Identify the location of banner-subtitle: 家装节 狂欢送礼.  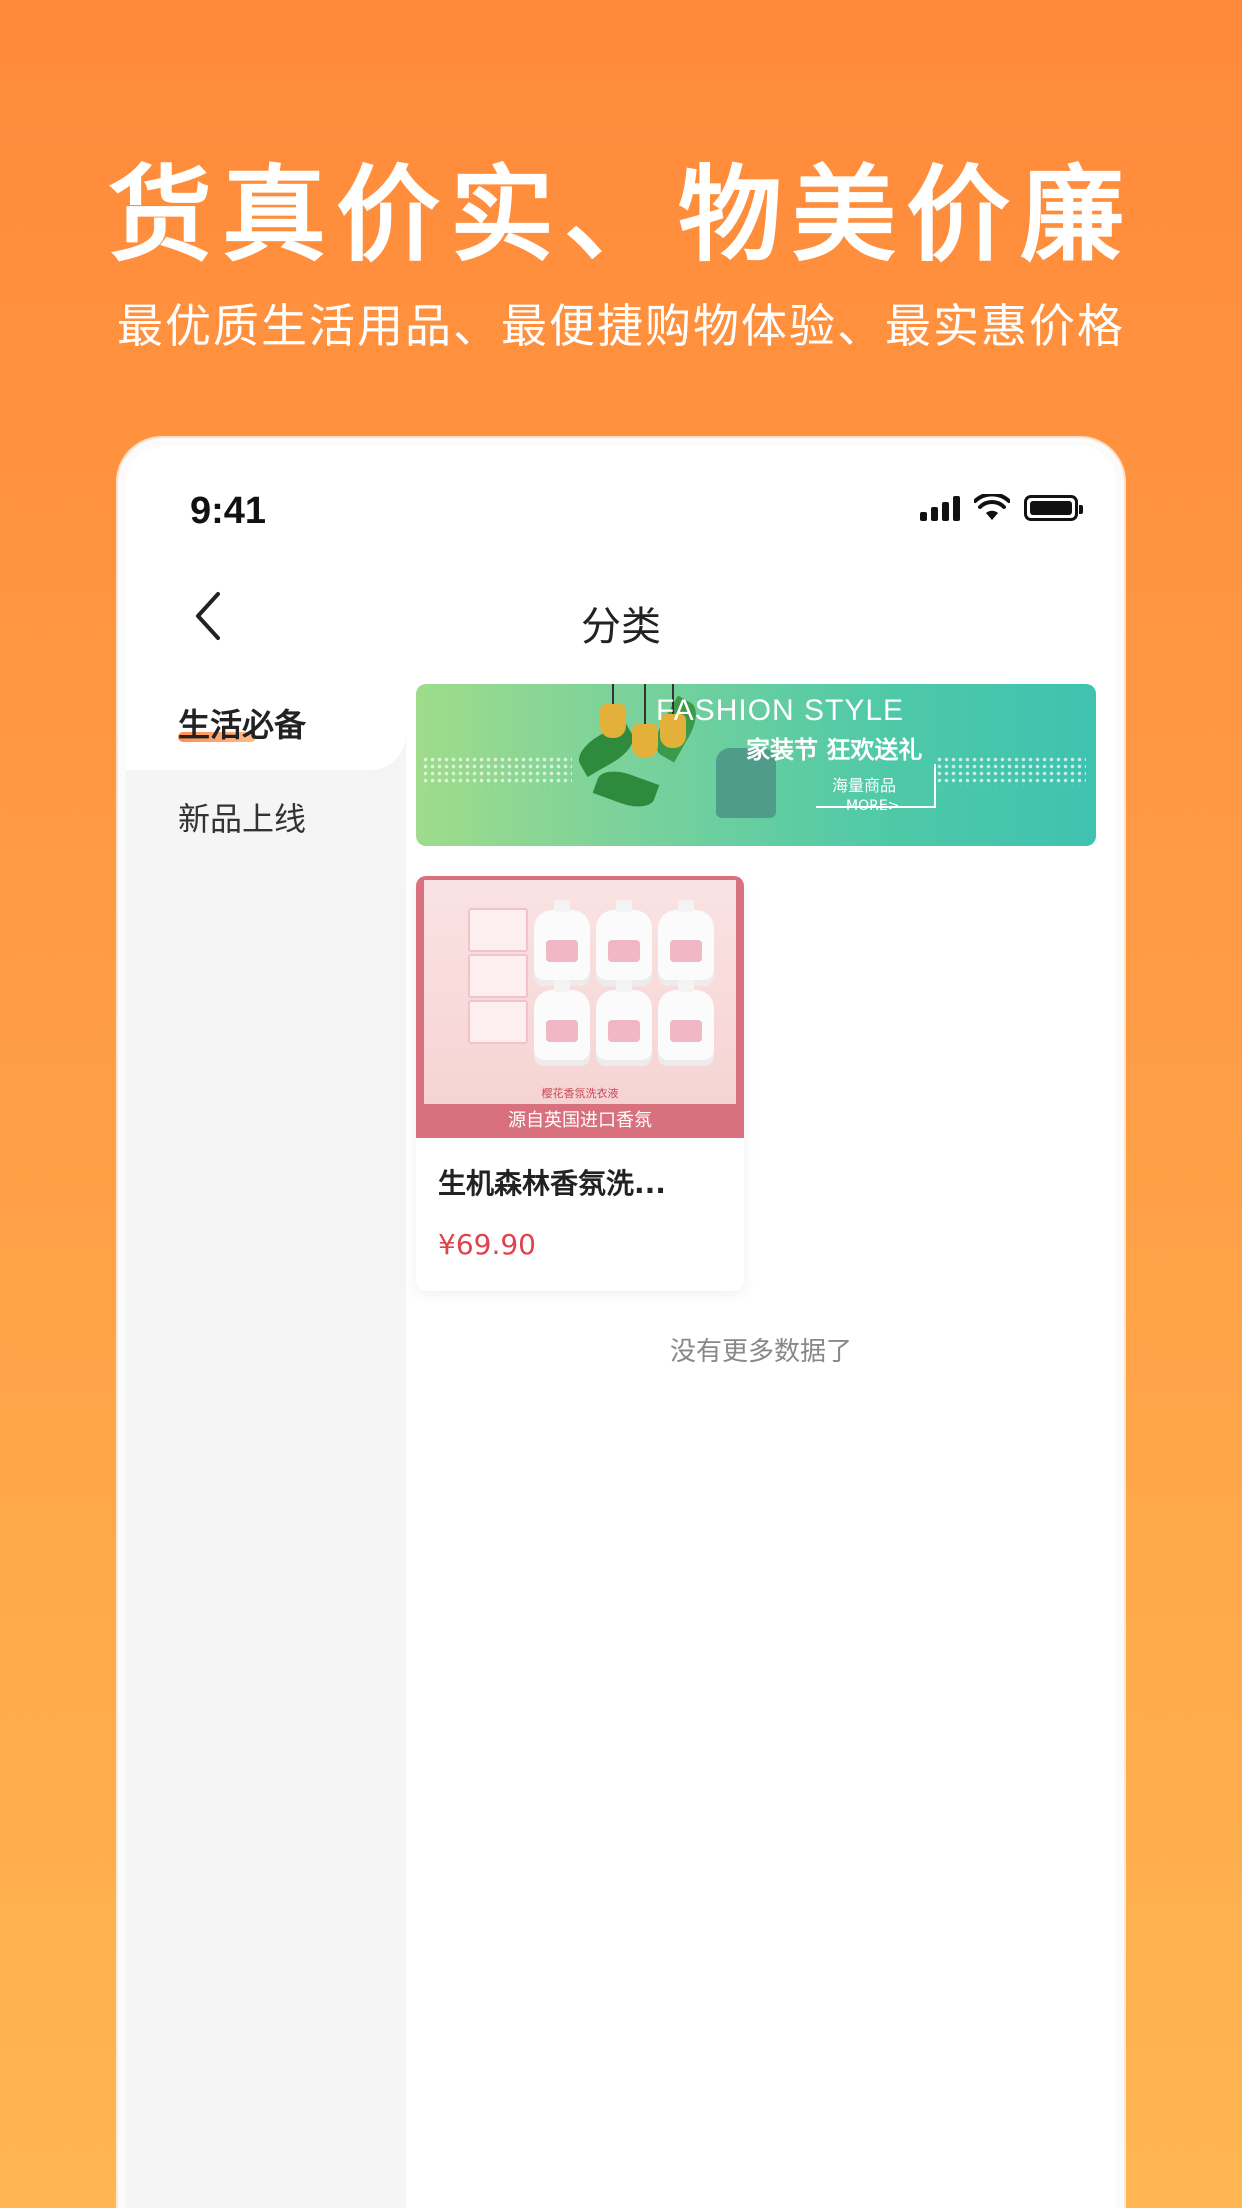
(834, 750).